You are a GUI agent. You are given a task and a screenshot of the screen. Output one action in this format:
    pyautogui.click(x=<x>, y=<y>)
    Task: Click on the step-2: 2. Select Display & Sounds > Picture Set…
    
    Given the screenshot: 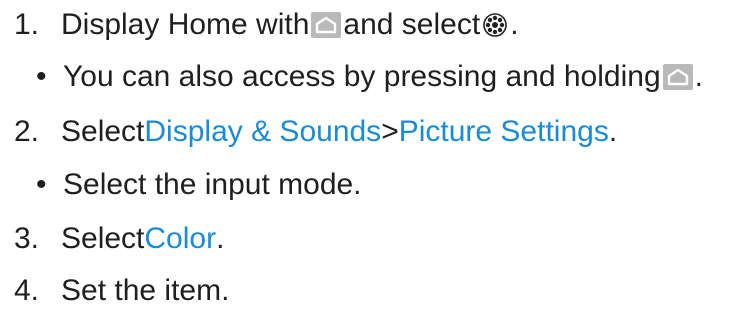 What is the action you would take?
    pyautogui.click(x=308, y=132)
    